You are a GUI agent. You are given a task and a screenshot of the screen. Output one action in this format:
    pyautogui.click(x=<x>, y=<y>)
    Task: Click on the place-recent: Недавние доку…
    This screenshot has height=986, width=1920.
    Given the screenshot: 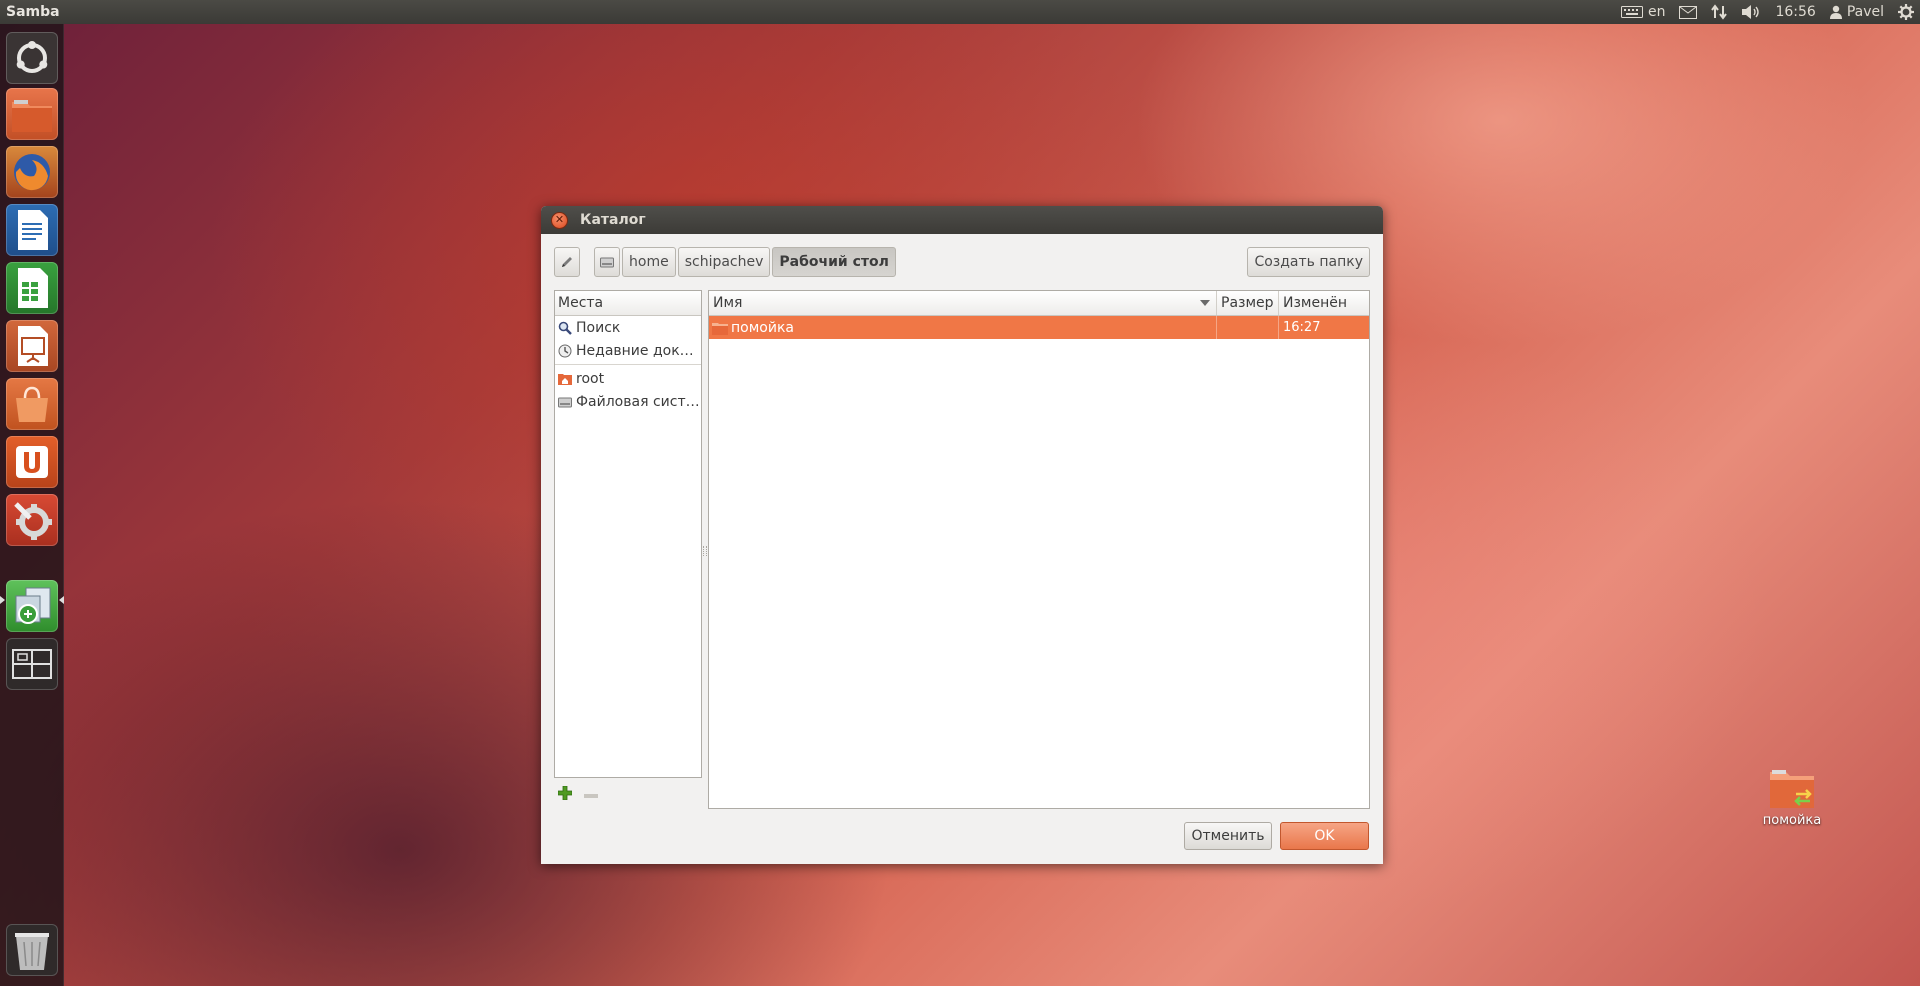 What is the action you would take?
    pyautogui.click(x=628, y=350)
    